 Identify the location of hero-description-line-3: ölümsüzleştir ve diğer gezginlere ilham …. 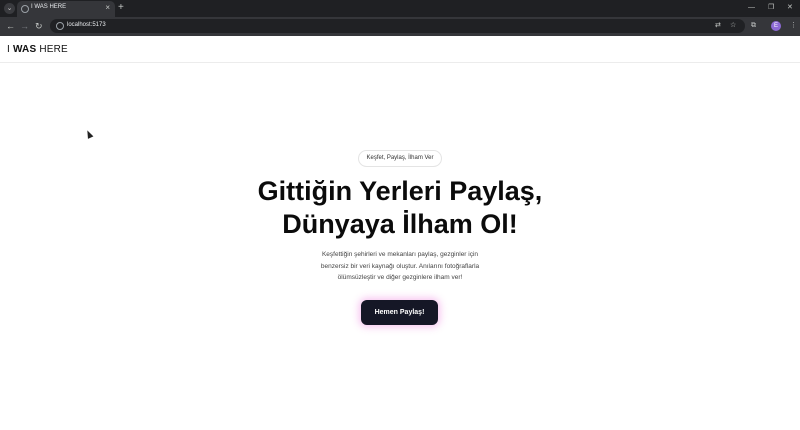
(400, 277).